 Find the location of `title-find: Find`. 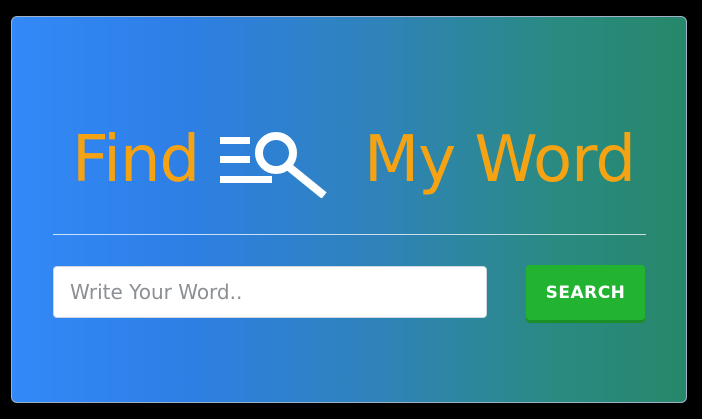

title-find: Find is located at coordinates (136, 160).